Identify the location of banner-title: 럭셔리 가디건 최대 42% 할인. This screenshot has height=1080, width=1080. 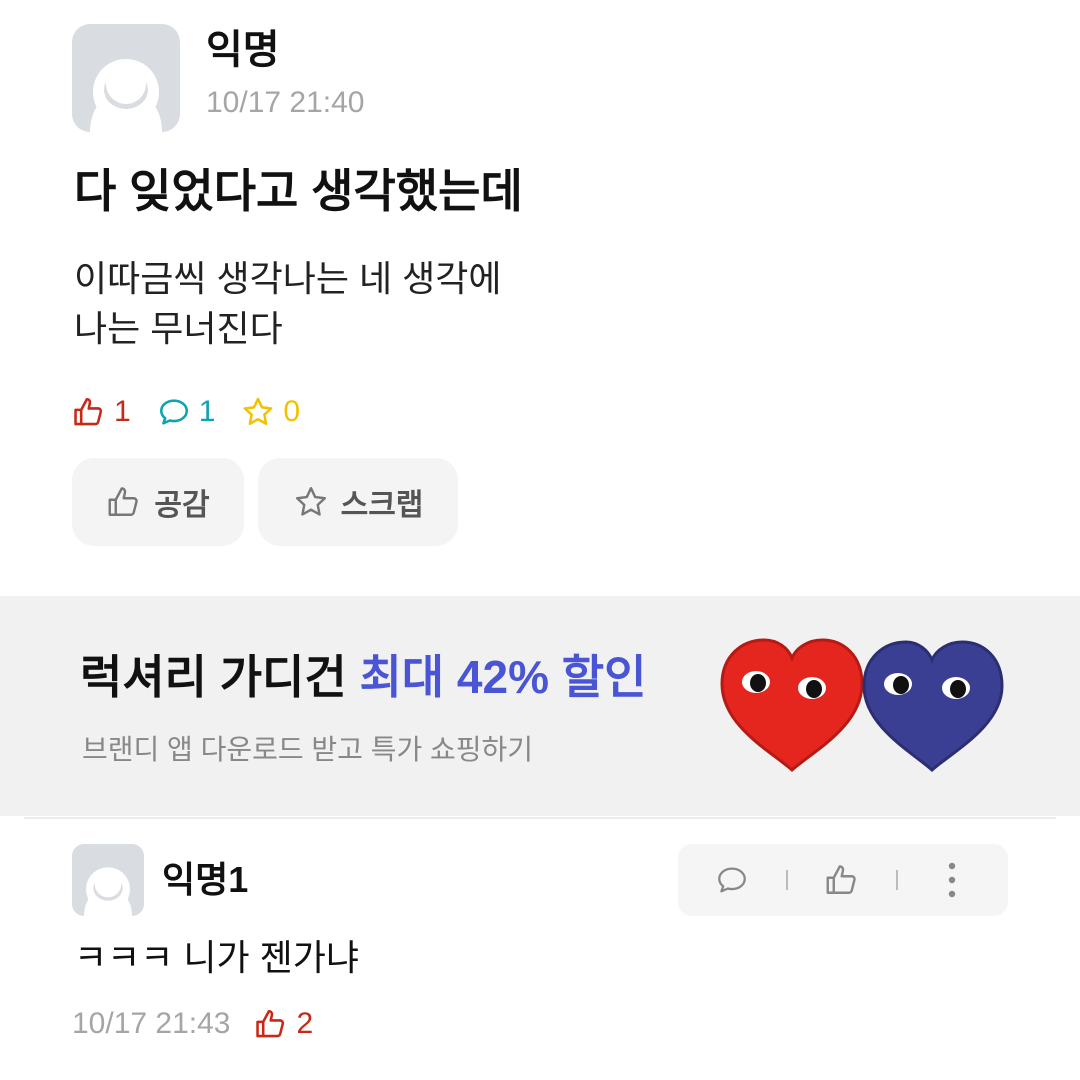
(363, 677).